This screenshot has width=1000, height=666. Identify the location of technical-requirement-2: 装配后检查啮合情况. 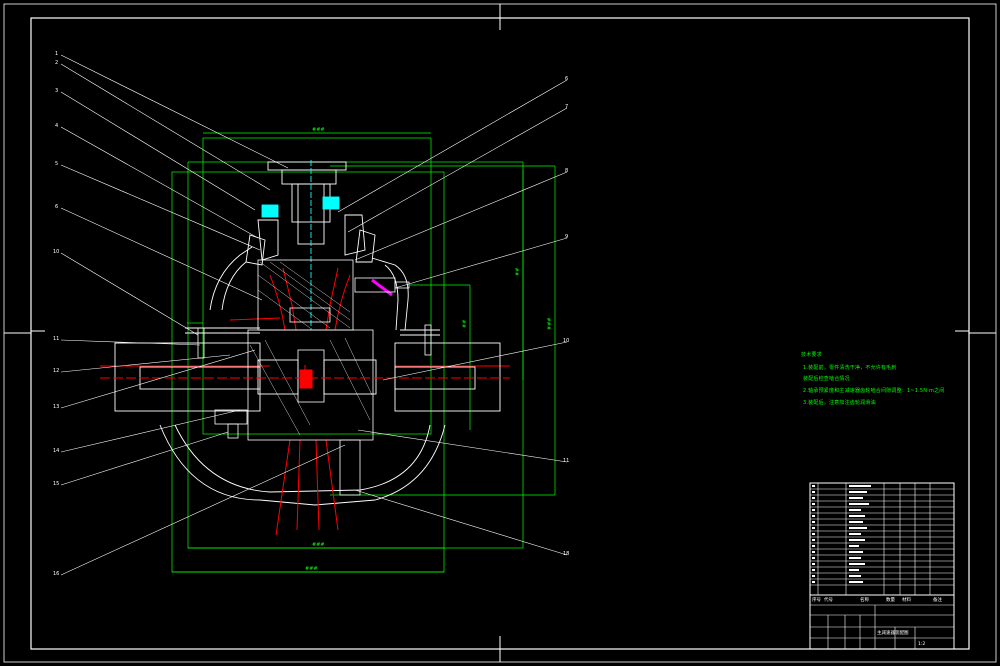
(826, 379).